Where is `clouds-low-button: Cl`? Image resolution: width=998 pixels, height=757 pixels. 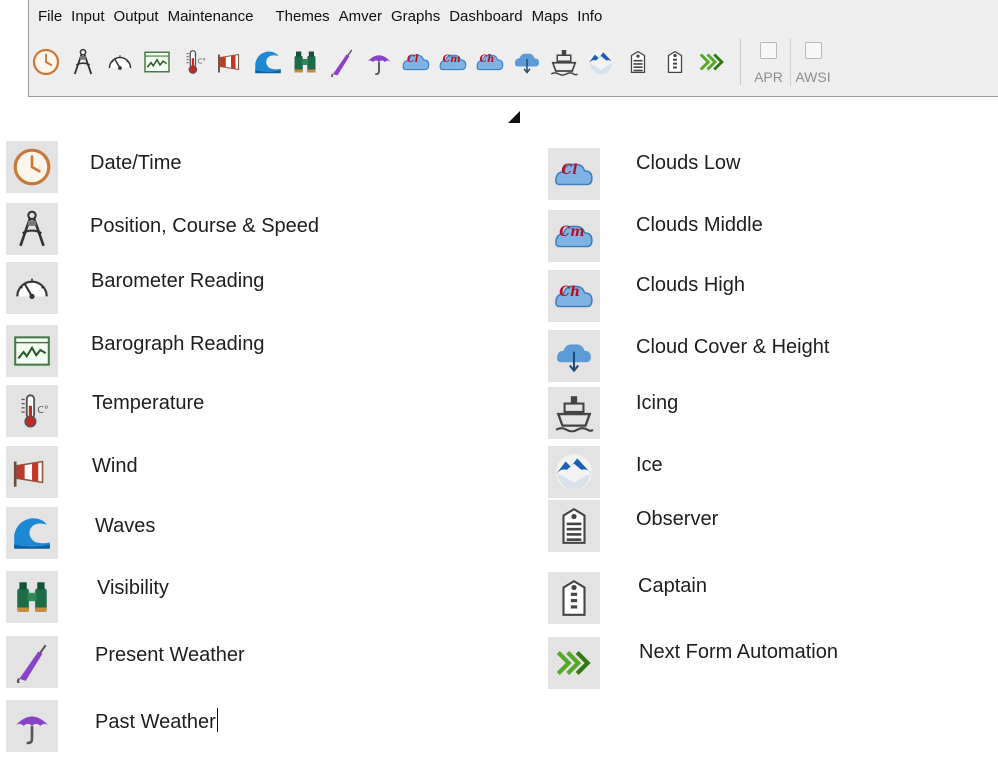 clouds-low-button: Cl is located at coordinates (416, 62).